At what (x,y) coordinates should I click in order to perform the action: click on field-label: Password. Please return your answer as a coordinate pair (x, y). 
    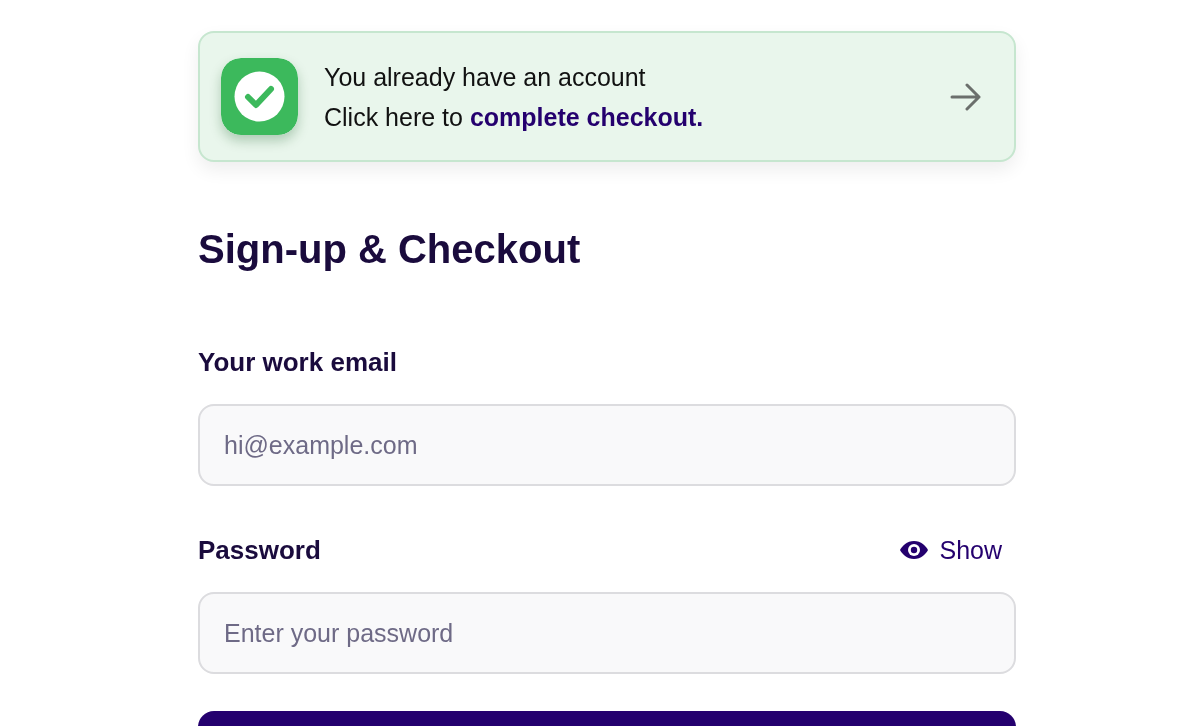
    Looking at the image, I should click on (259, 550).